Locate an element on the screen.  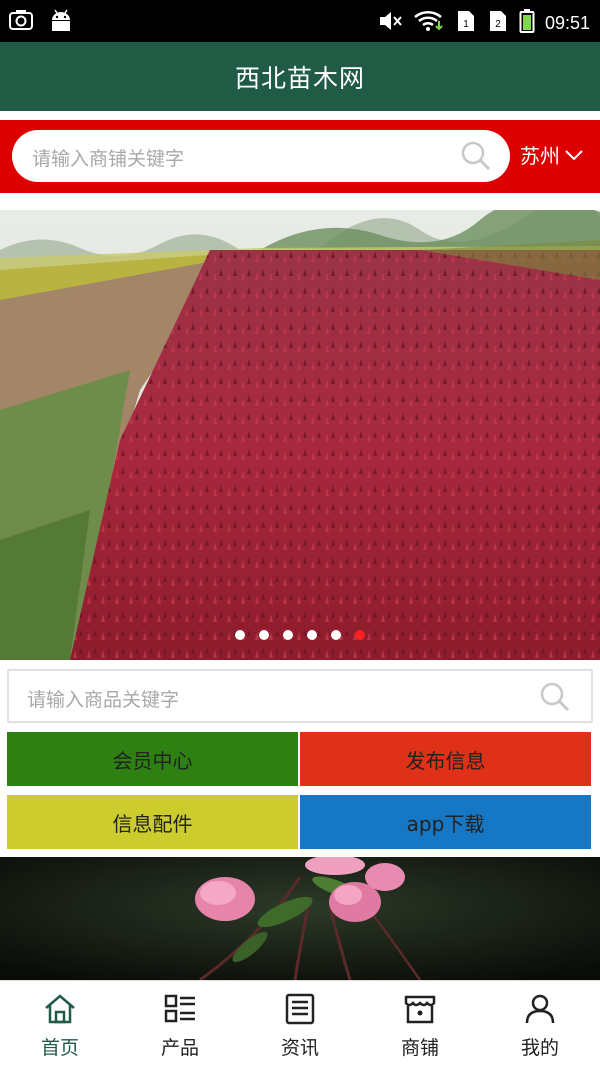
tab-label: 商铺 is located at coordinates (419, 1048).